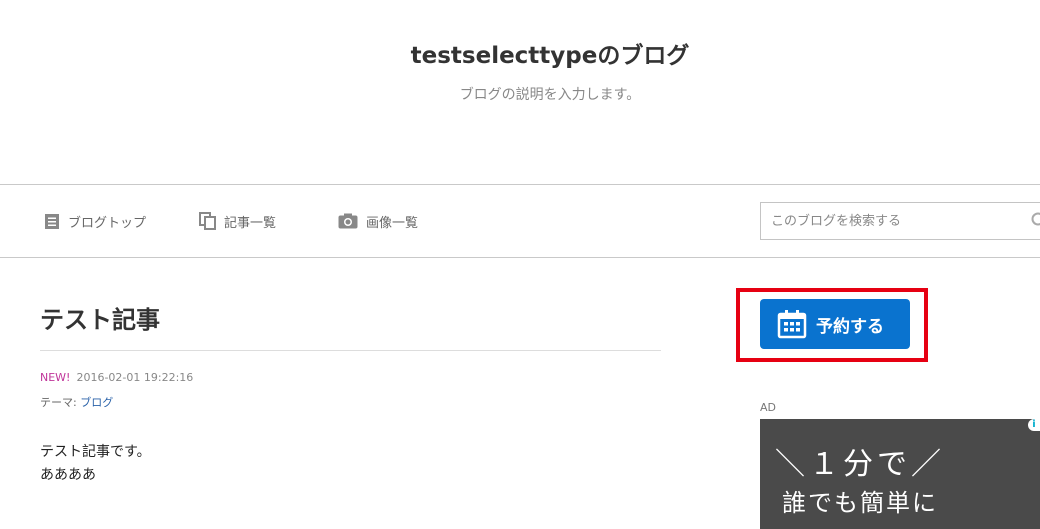 This screenshot has width=1040, height=529. Describe the element at coordinates (100, 317) in the screenshot. I see `article-title: テスト記事` at that location.